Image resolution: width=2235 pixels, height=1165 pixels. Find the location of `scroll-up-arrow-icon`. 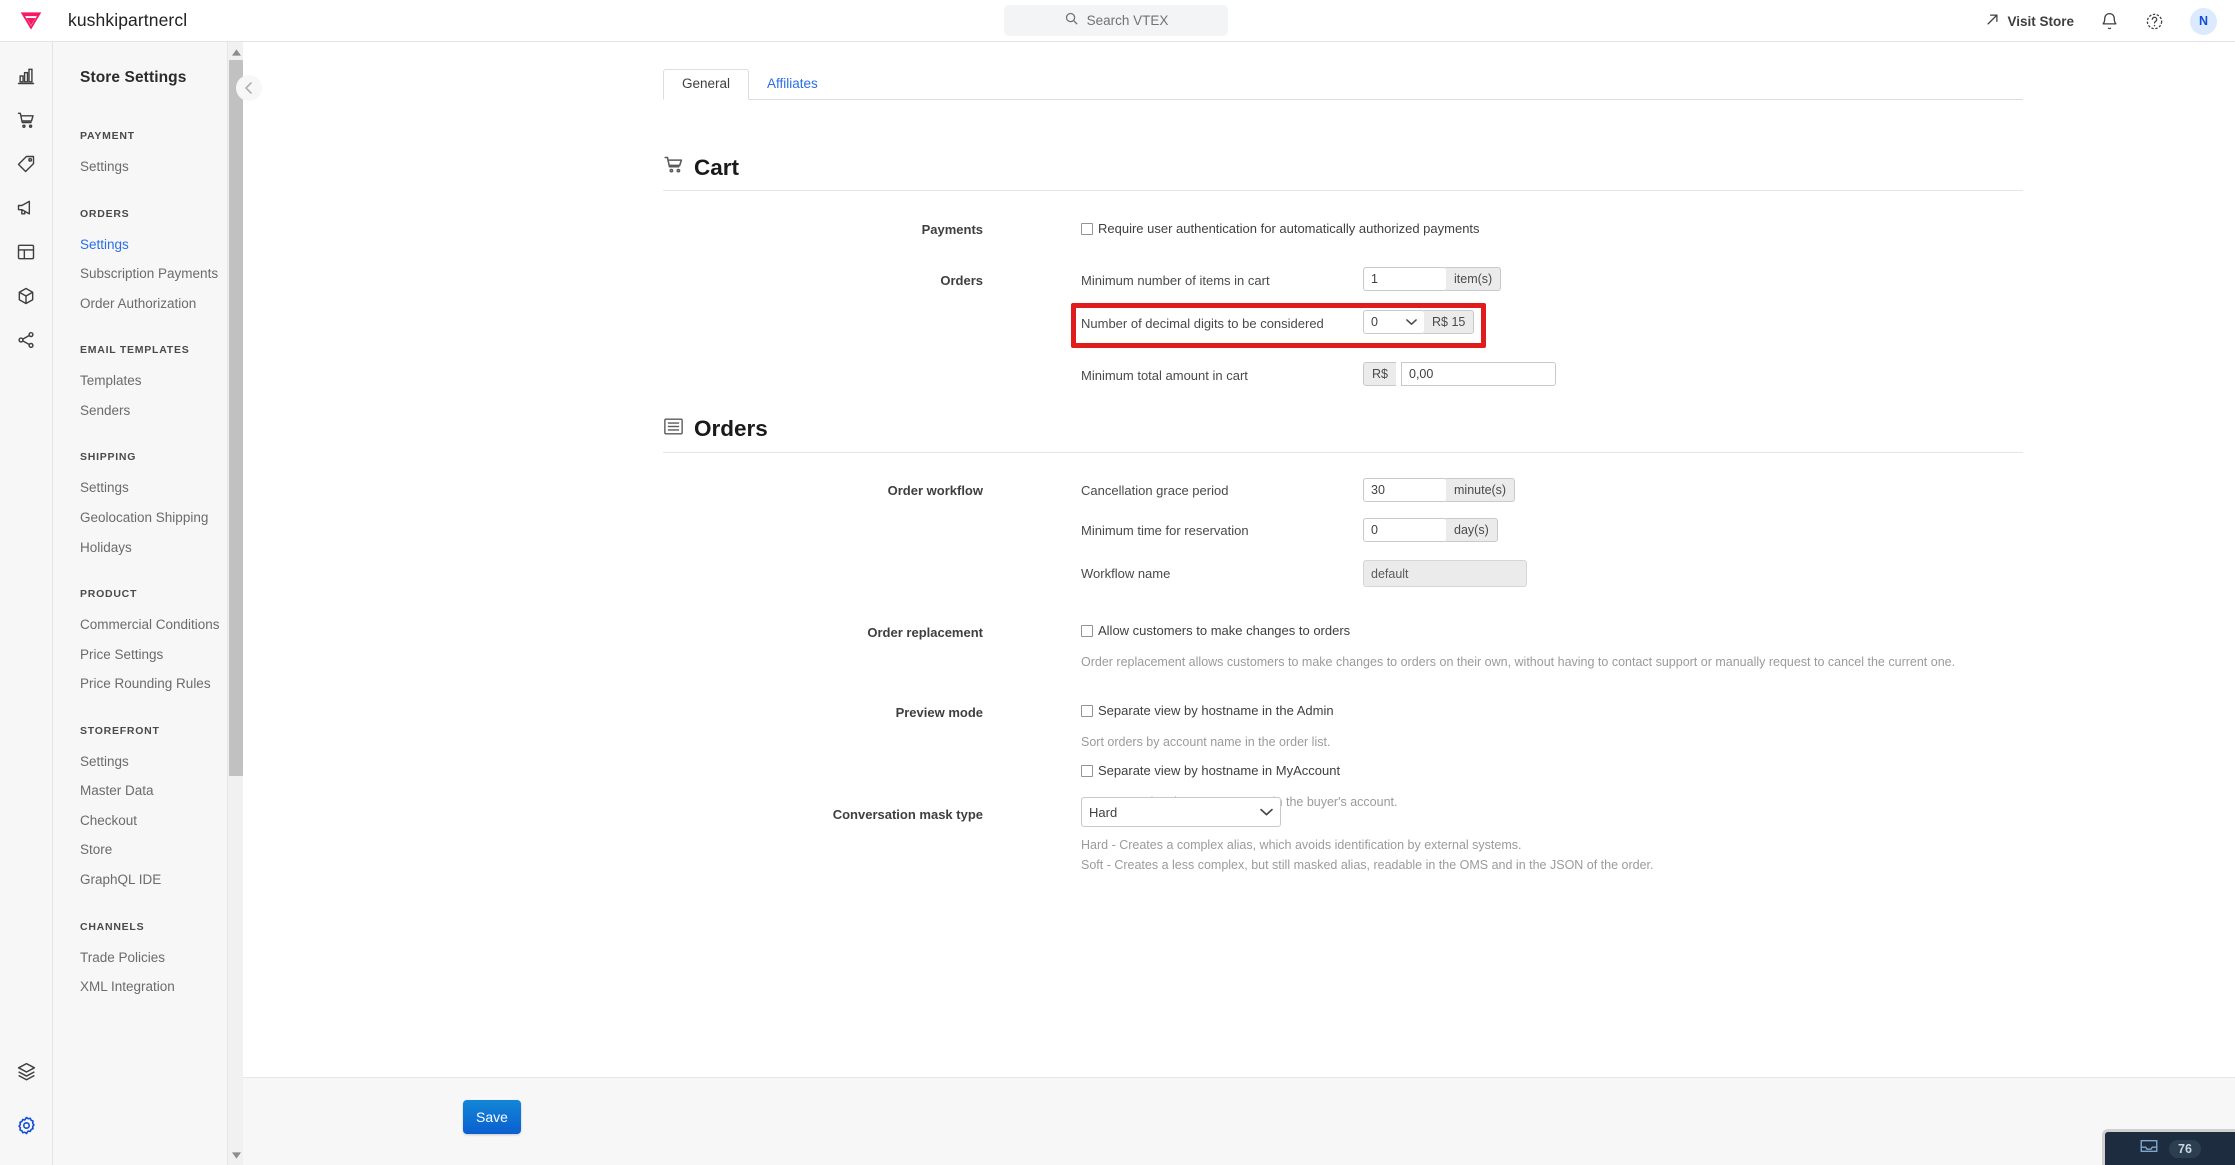

scroll-up-arrow-icon is located at coordinates (236, 52).